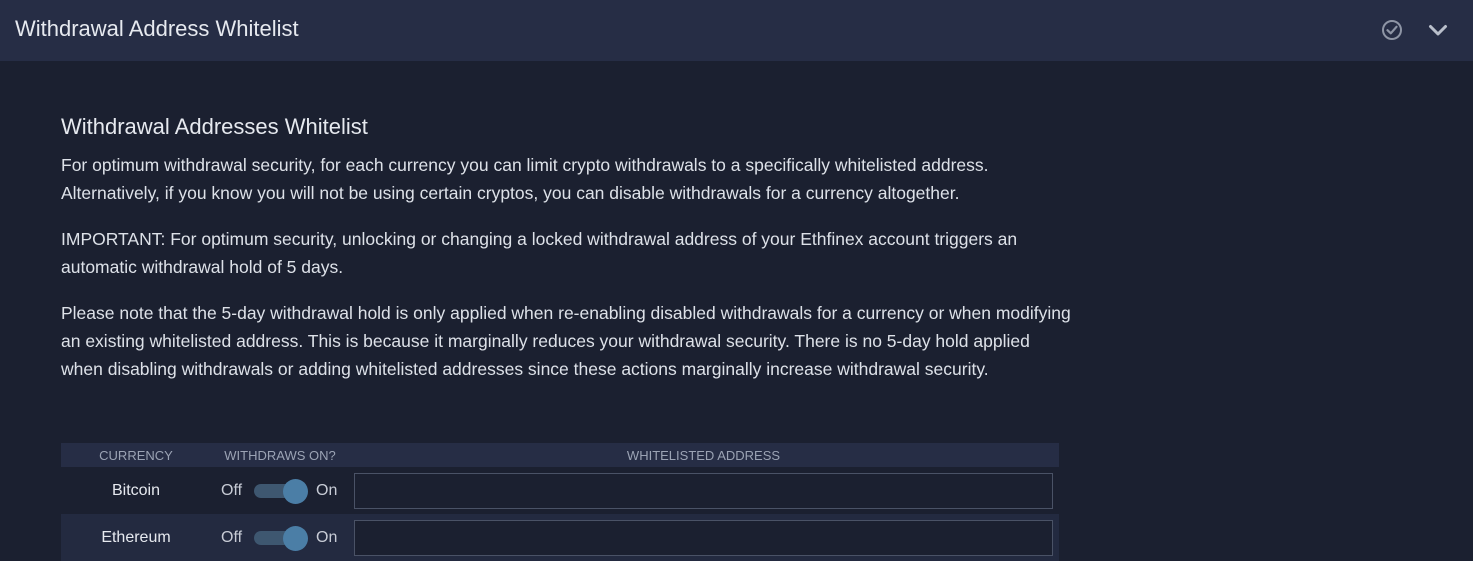 This screenshot has width=1473, height=561. What do you see at coordinates (280, 455) in the screenshot?
I see `column-header-withdraws-on: WITHDRAWS ON?` at bounding box center [280, 455].